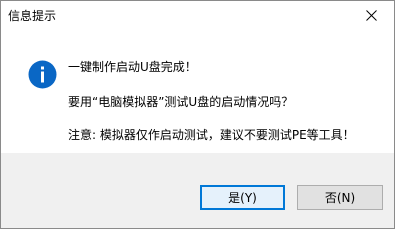 This screenshot has width=395, height=240. What do you see at coordinates (211, 135) in the screenshot?
I see `message-line-3: 注意: 模拟器仅作启动测试，建议不要测试PE等工具！` at bounding box center [211, 135].